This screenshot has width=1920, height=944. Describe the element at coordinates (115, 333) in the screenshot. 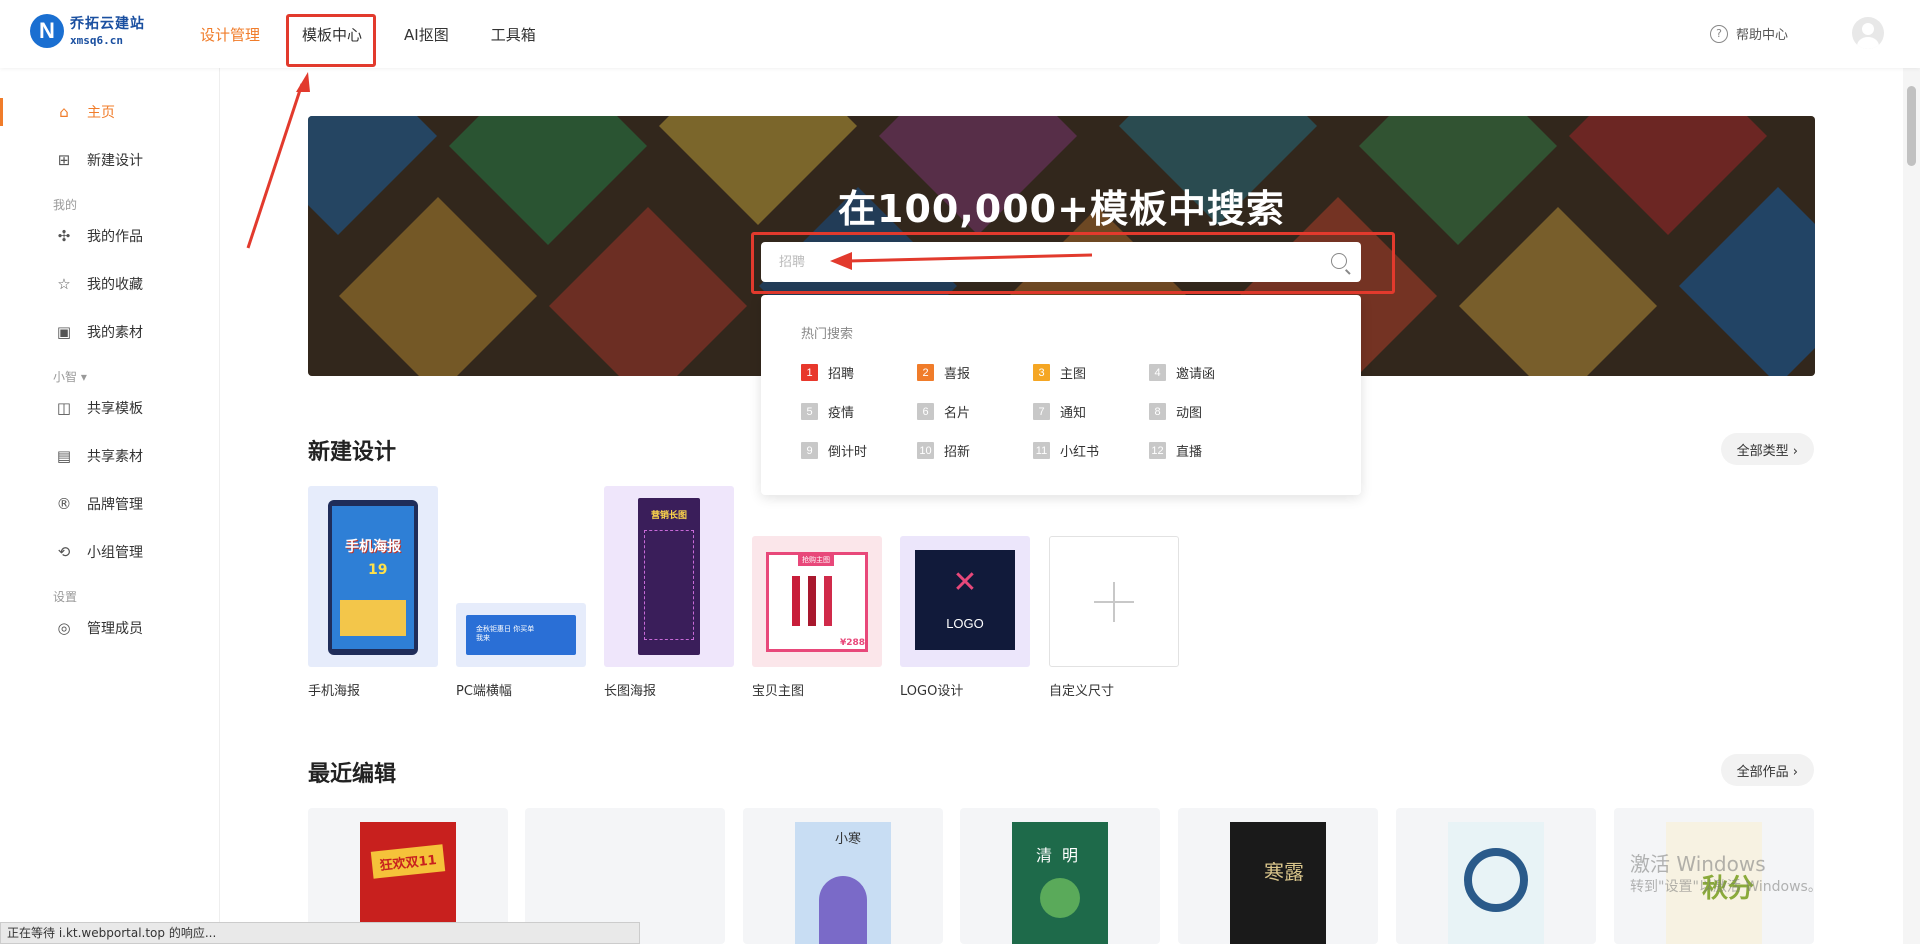

I see `sidebar-item-label: 我的素材` at that location.